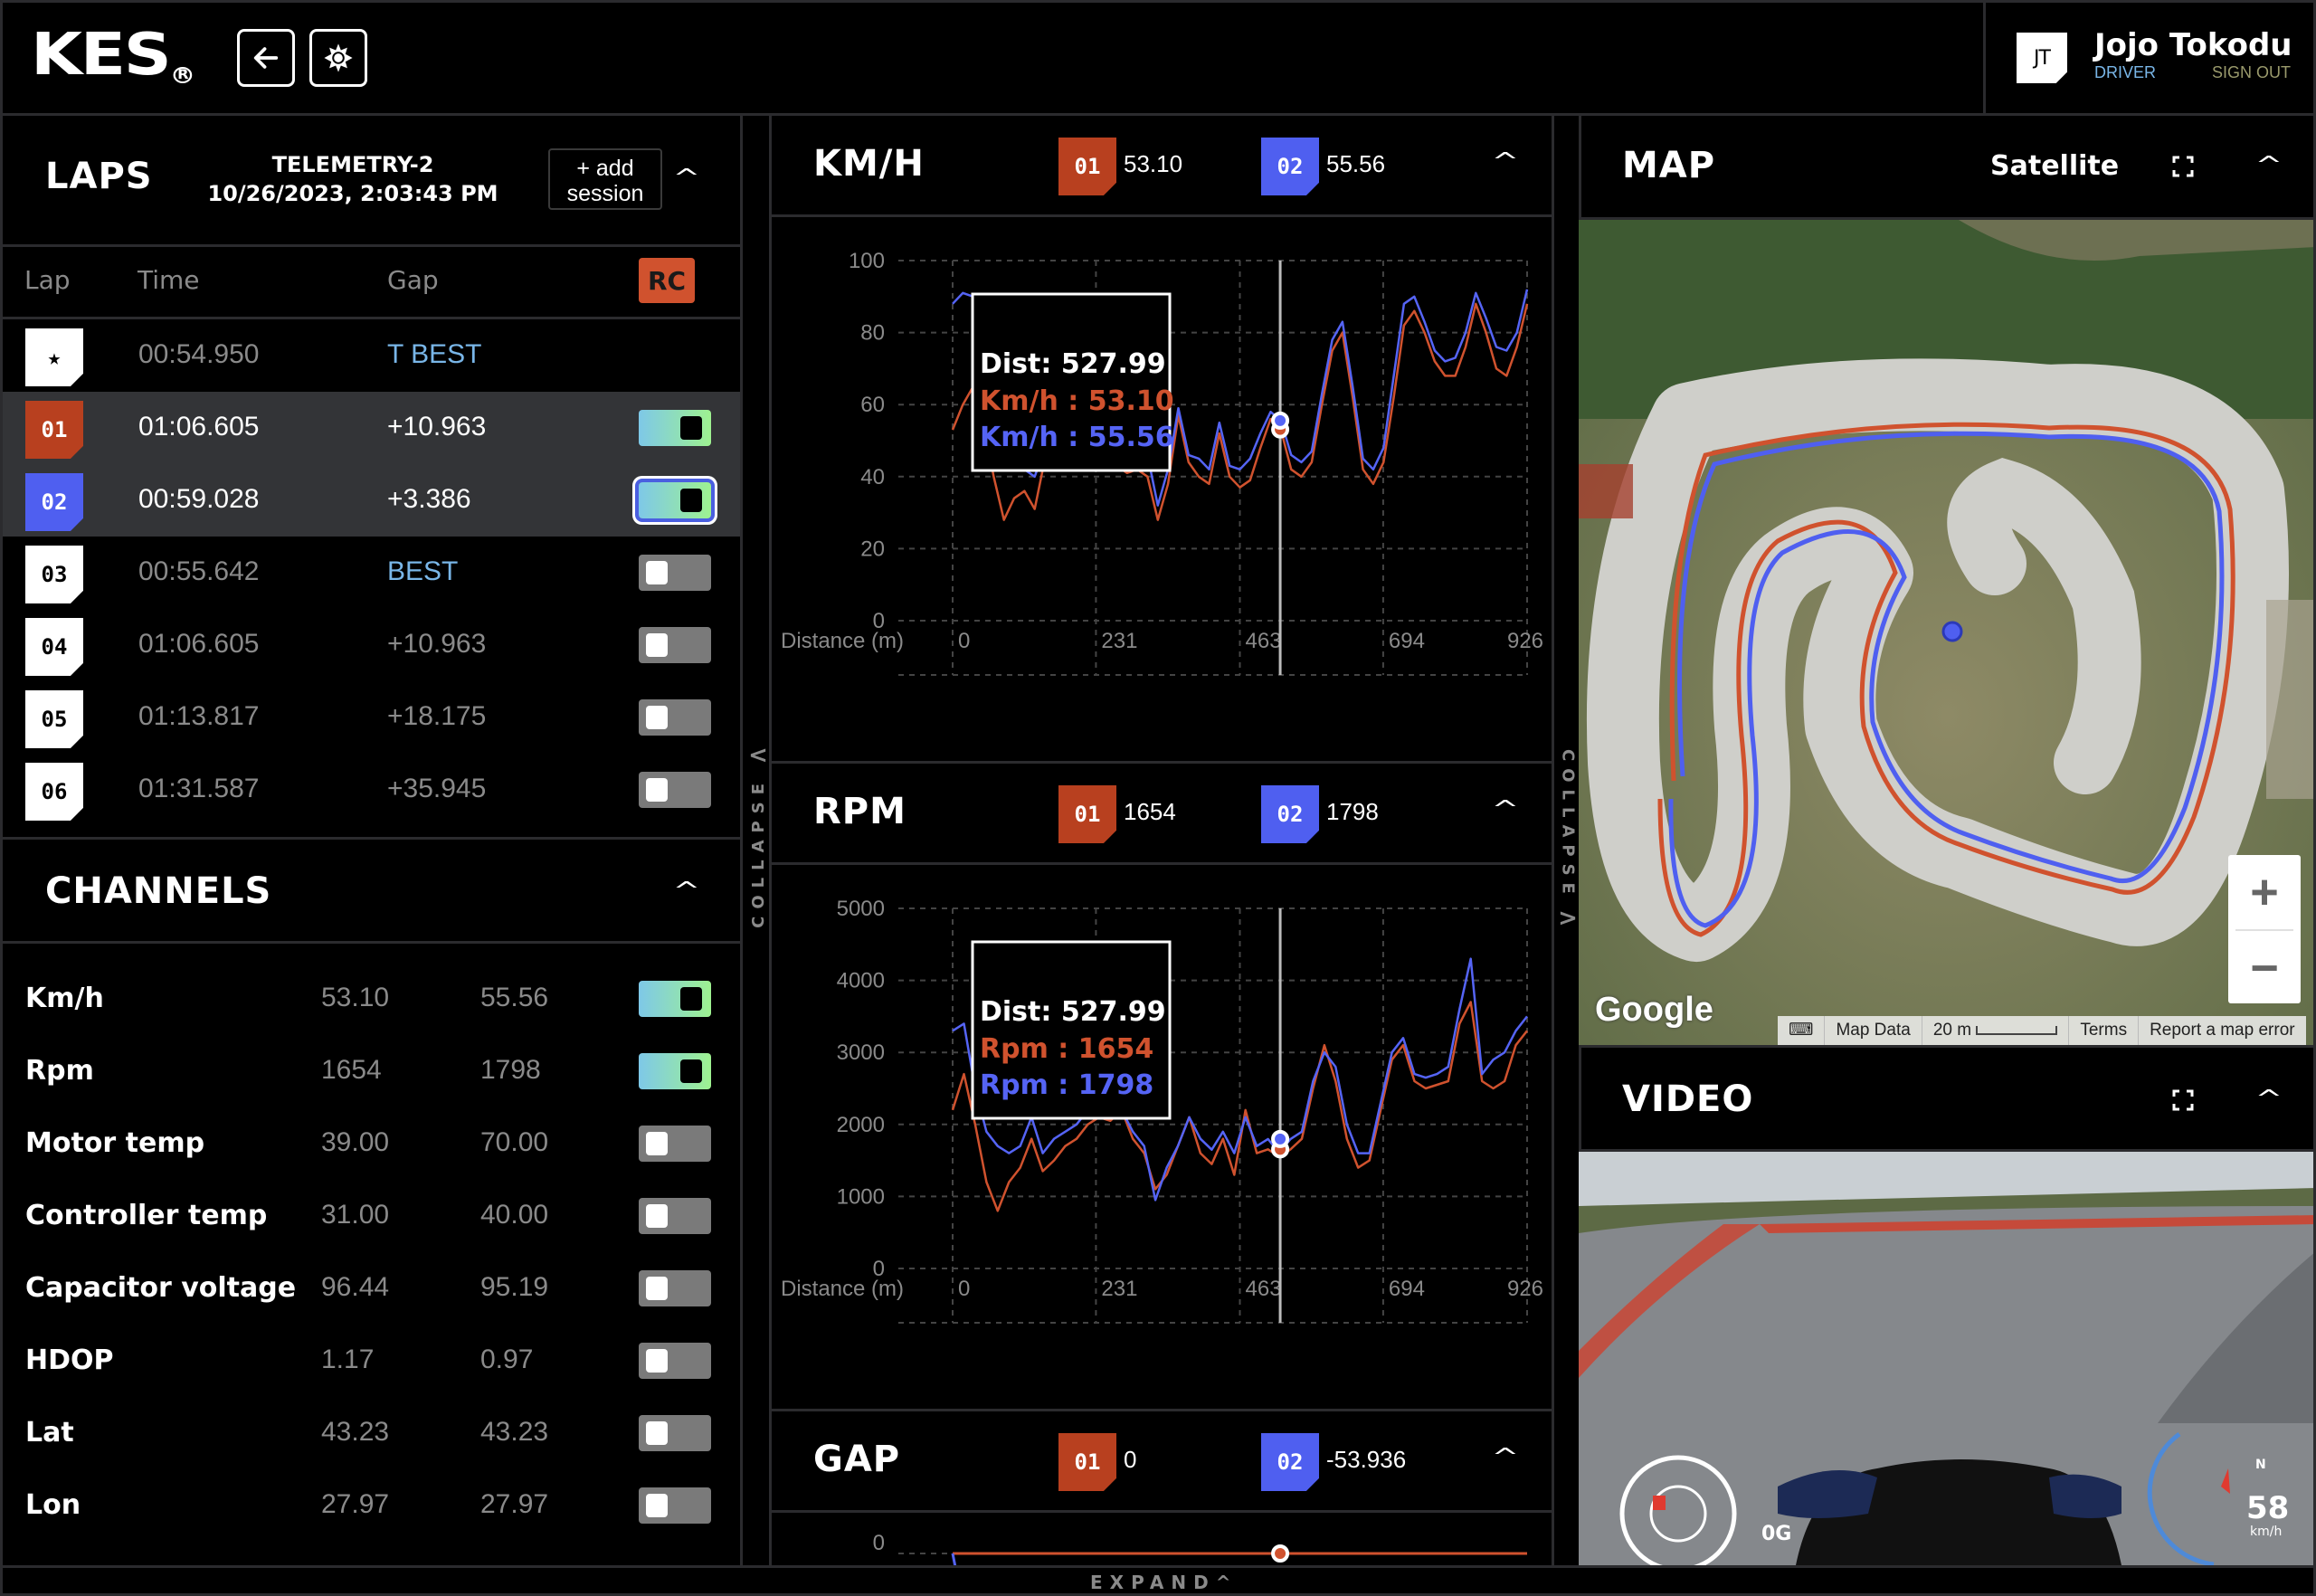 This screenshot has width=2316, height=1596. I want to click on lap-gap: +10.963, so click(437, 644).